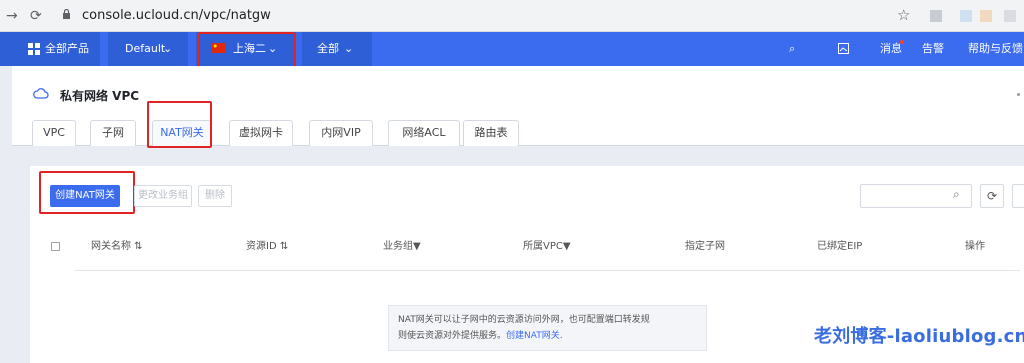  I want to click on tab-network-acl: 网络ACL, so click(424, 133).